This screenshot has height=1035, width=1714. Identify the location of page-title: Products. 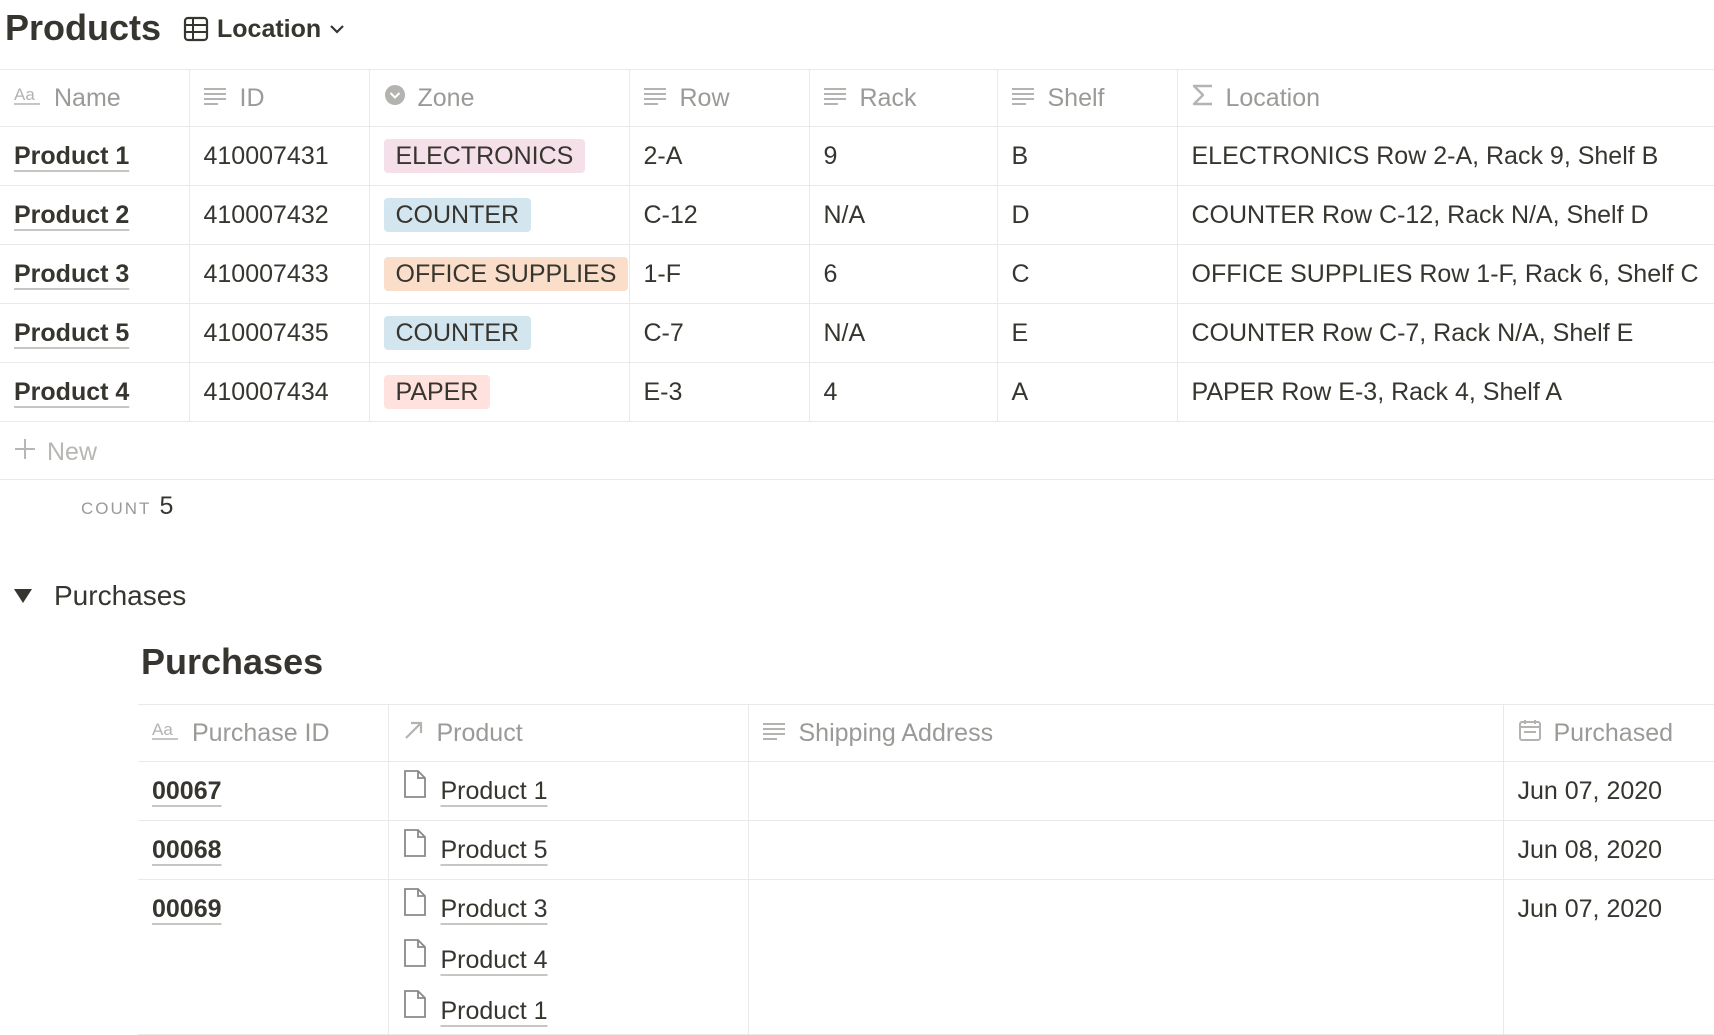
(83, 27).